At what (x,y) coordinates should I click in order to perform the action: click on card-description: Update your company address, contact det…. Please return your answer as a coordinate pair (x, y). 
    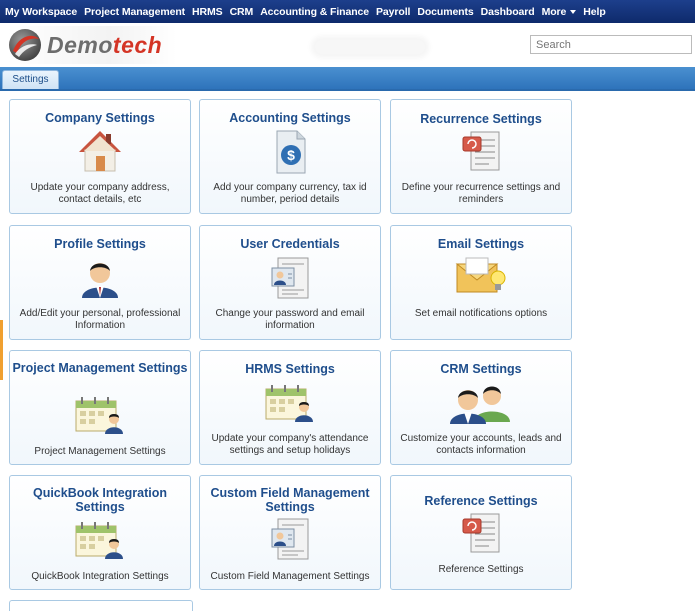
    Looking at the image, I should click on (100, 193).